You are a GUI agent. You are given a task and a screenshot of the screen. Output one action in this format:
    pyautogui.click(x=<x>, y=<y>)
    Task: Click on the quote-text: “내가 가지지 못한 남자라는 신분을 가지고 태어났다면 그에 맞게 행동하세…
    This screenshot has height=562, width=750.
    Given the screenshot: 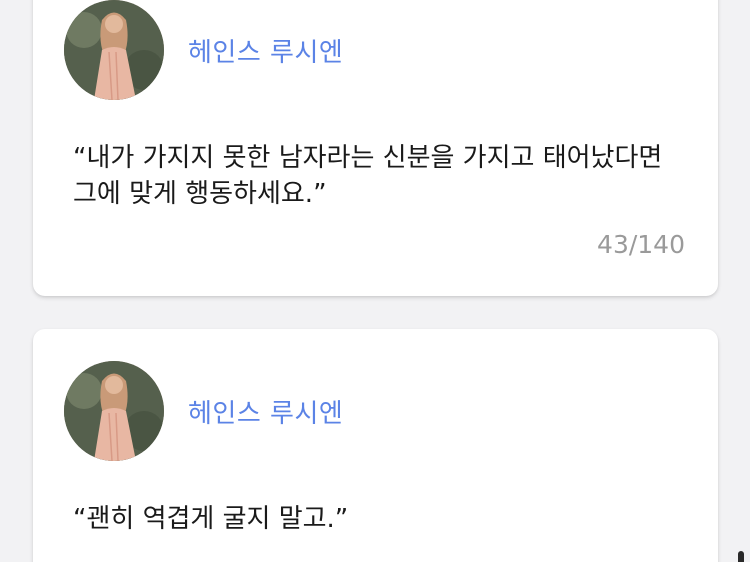 What is the action you would take?
    pyautogui.click(x=368, y=176)
    